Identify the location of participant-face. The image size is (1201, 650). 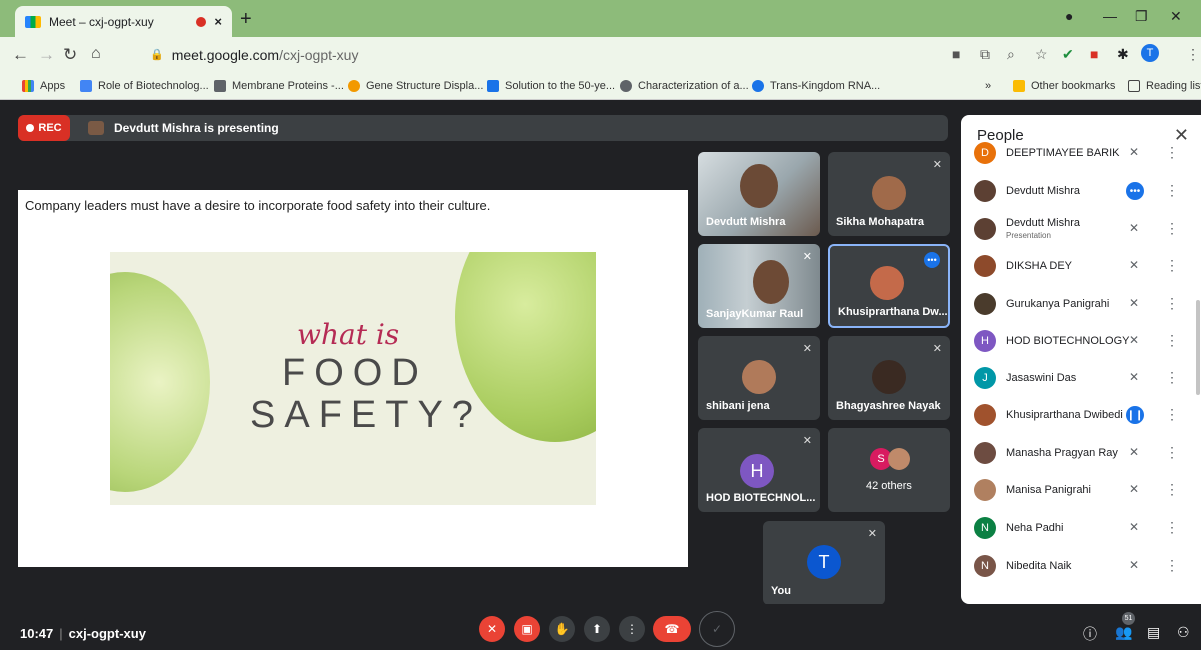
(771, 282).